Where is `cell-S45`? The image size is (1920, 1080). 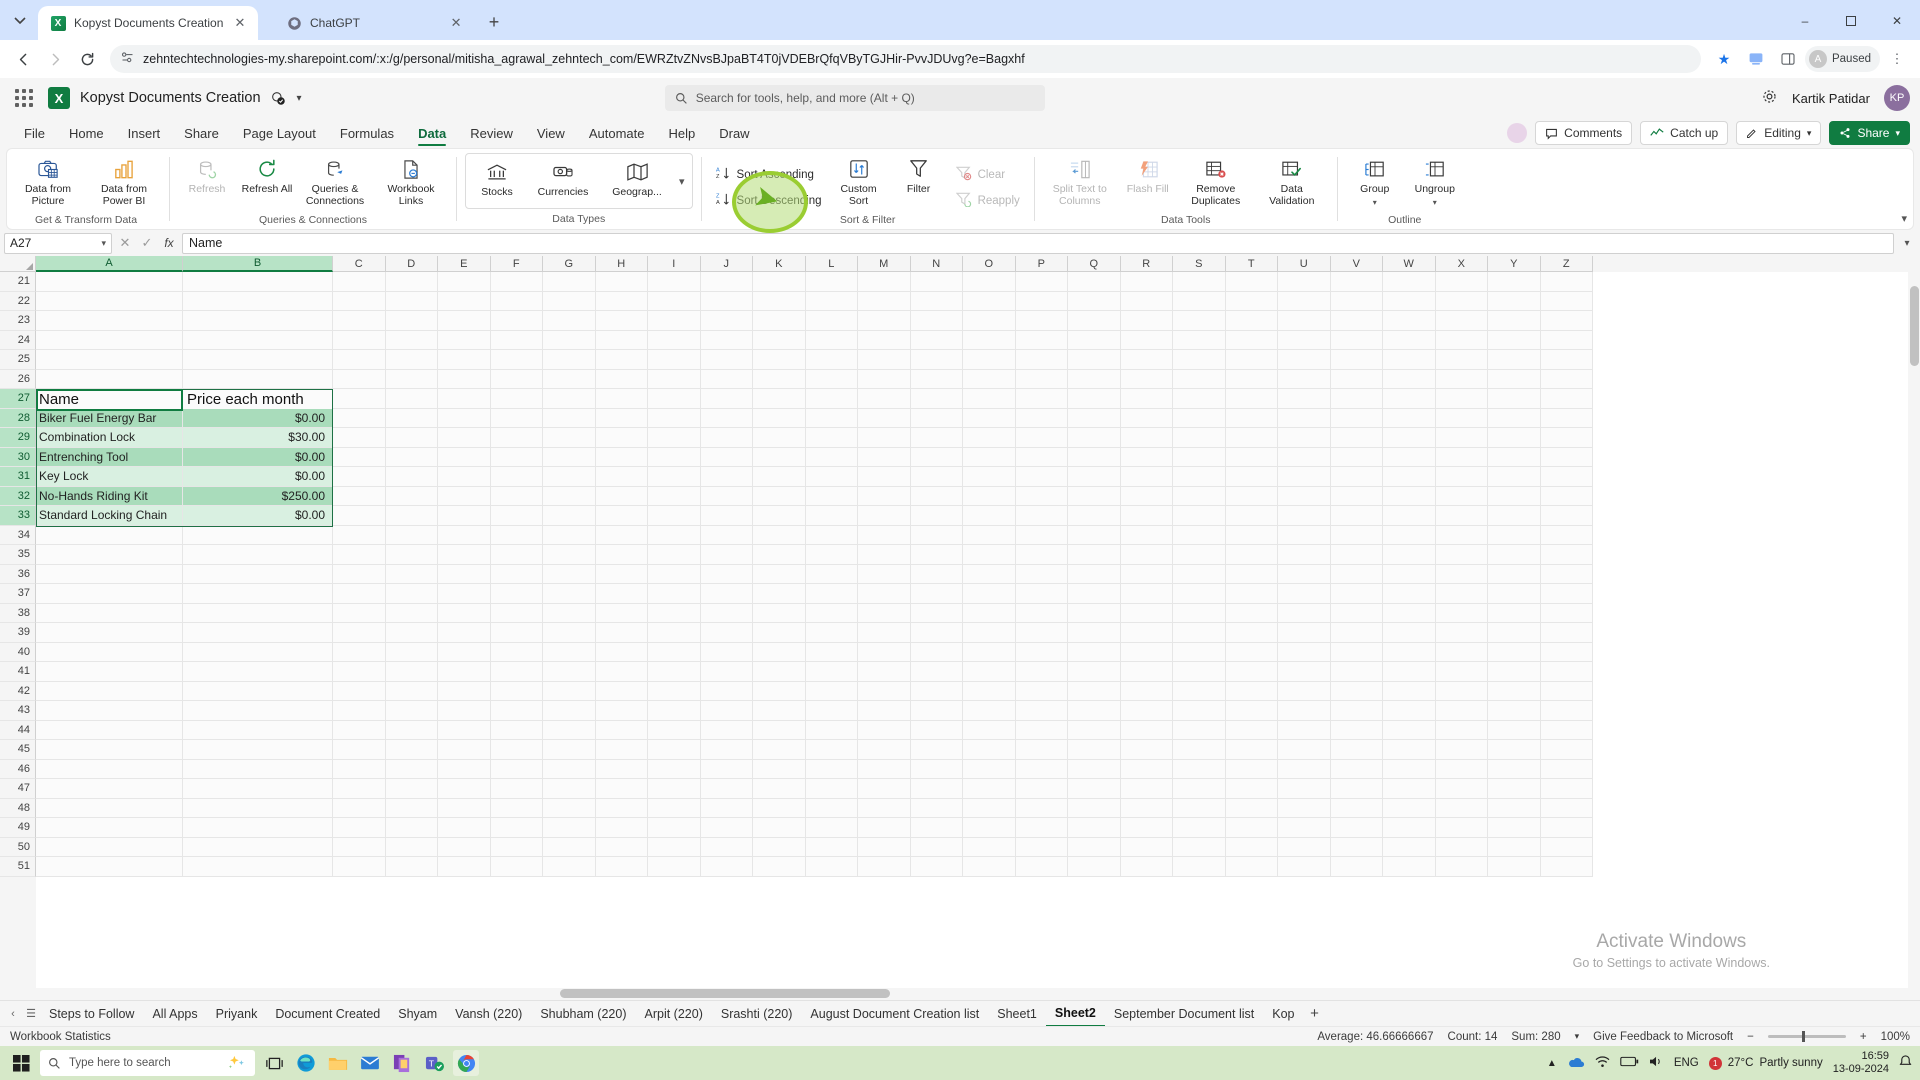 cell-S45 is located at coordinates (1199, 750).